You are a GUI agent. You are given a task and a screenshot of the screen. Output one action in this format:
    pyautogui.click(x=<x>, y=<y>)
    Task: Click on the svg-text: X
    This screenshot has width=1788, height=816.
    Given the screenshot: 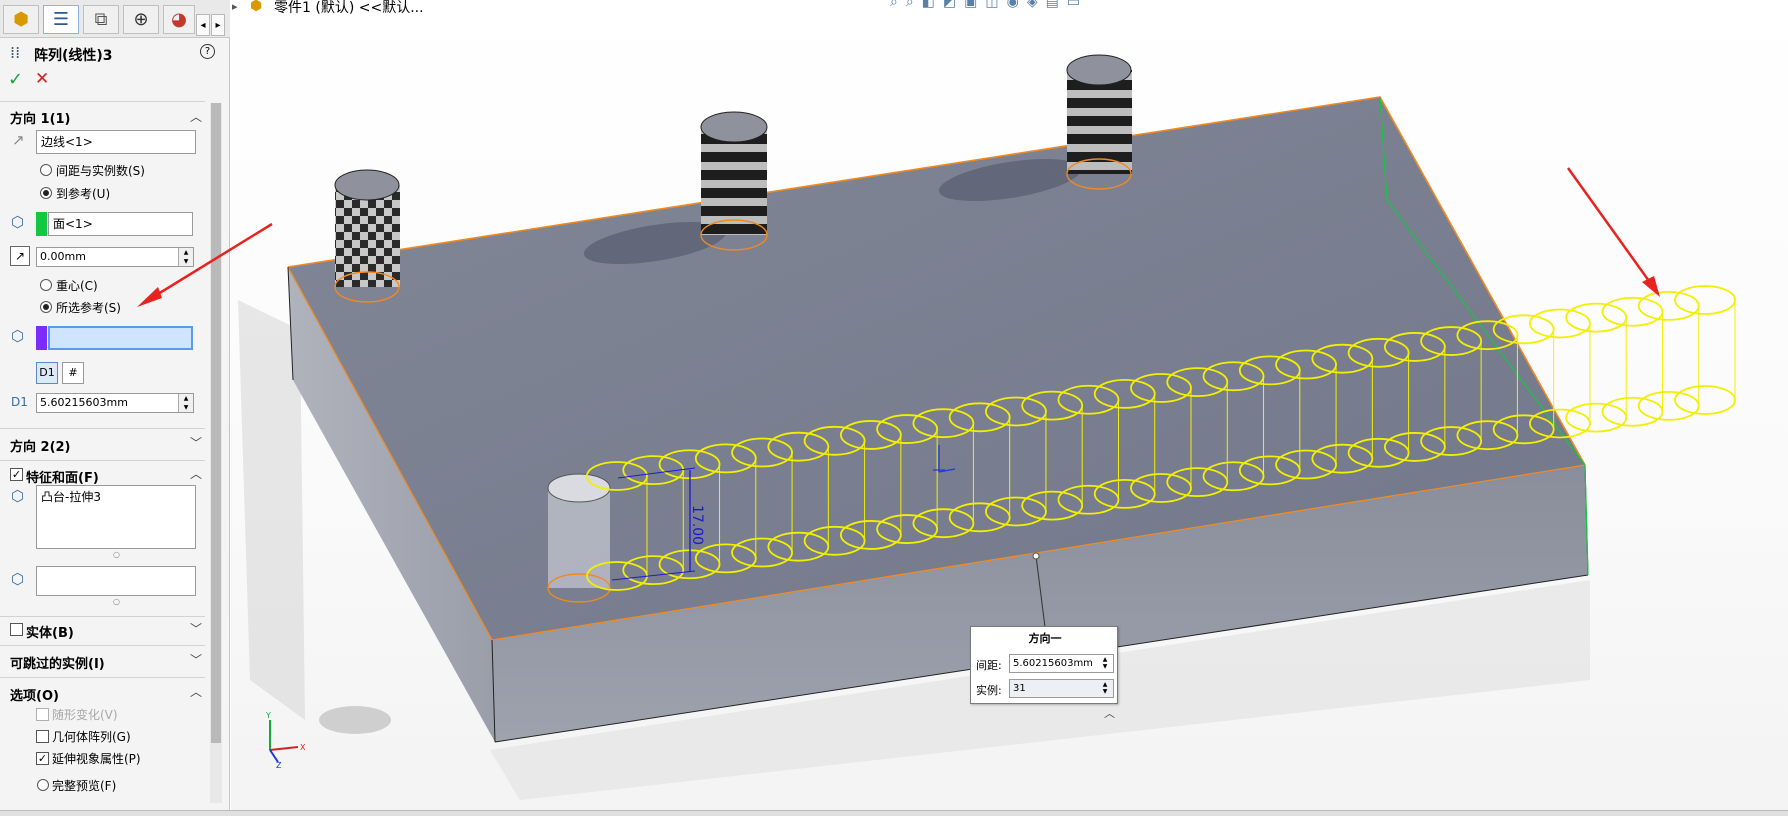 What is the action you would take?
    pyautogui.click(x=303, y=747)
    